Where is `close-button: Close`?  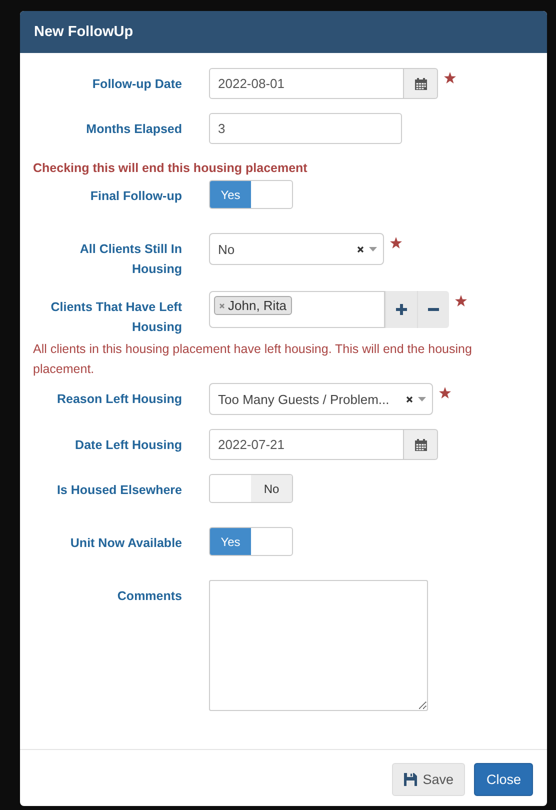 close-button: Close is located at coordinates (503, 779).